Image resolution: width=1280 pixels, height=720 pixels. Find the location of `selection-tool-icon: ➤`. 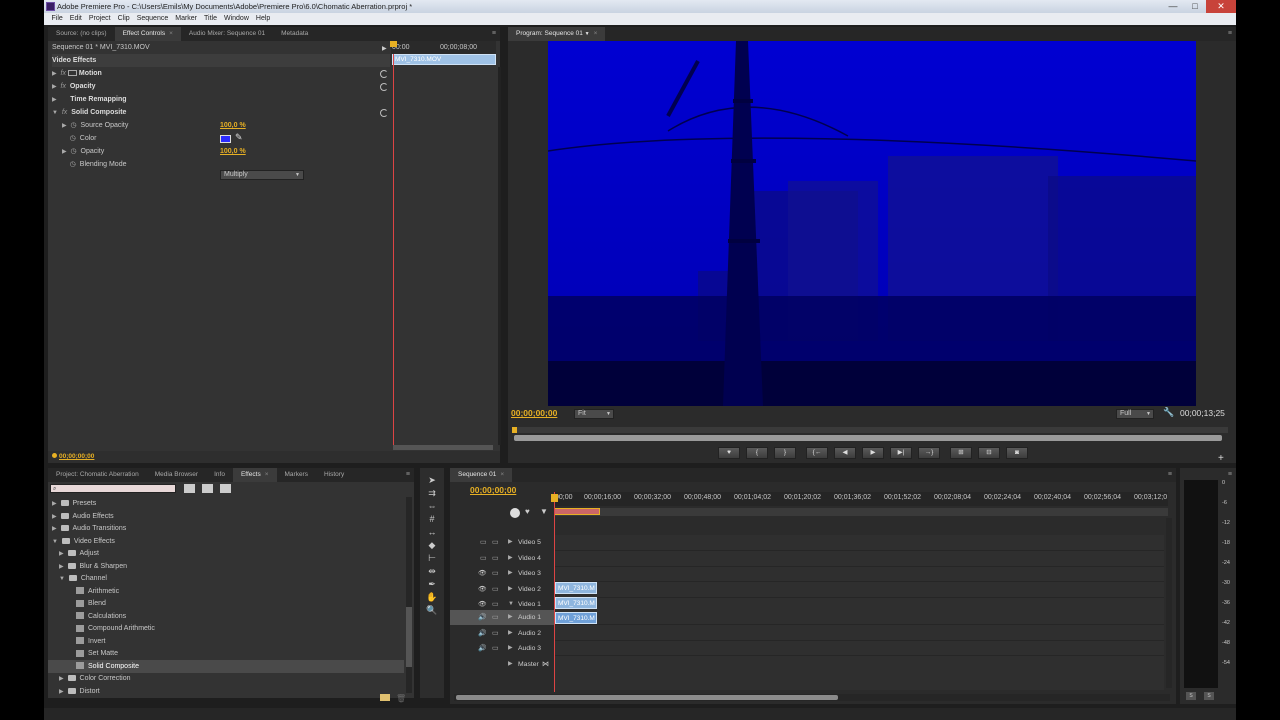

selection-tool-icon: ➤ is located at coordinates (432, 480).